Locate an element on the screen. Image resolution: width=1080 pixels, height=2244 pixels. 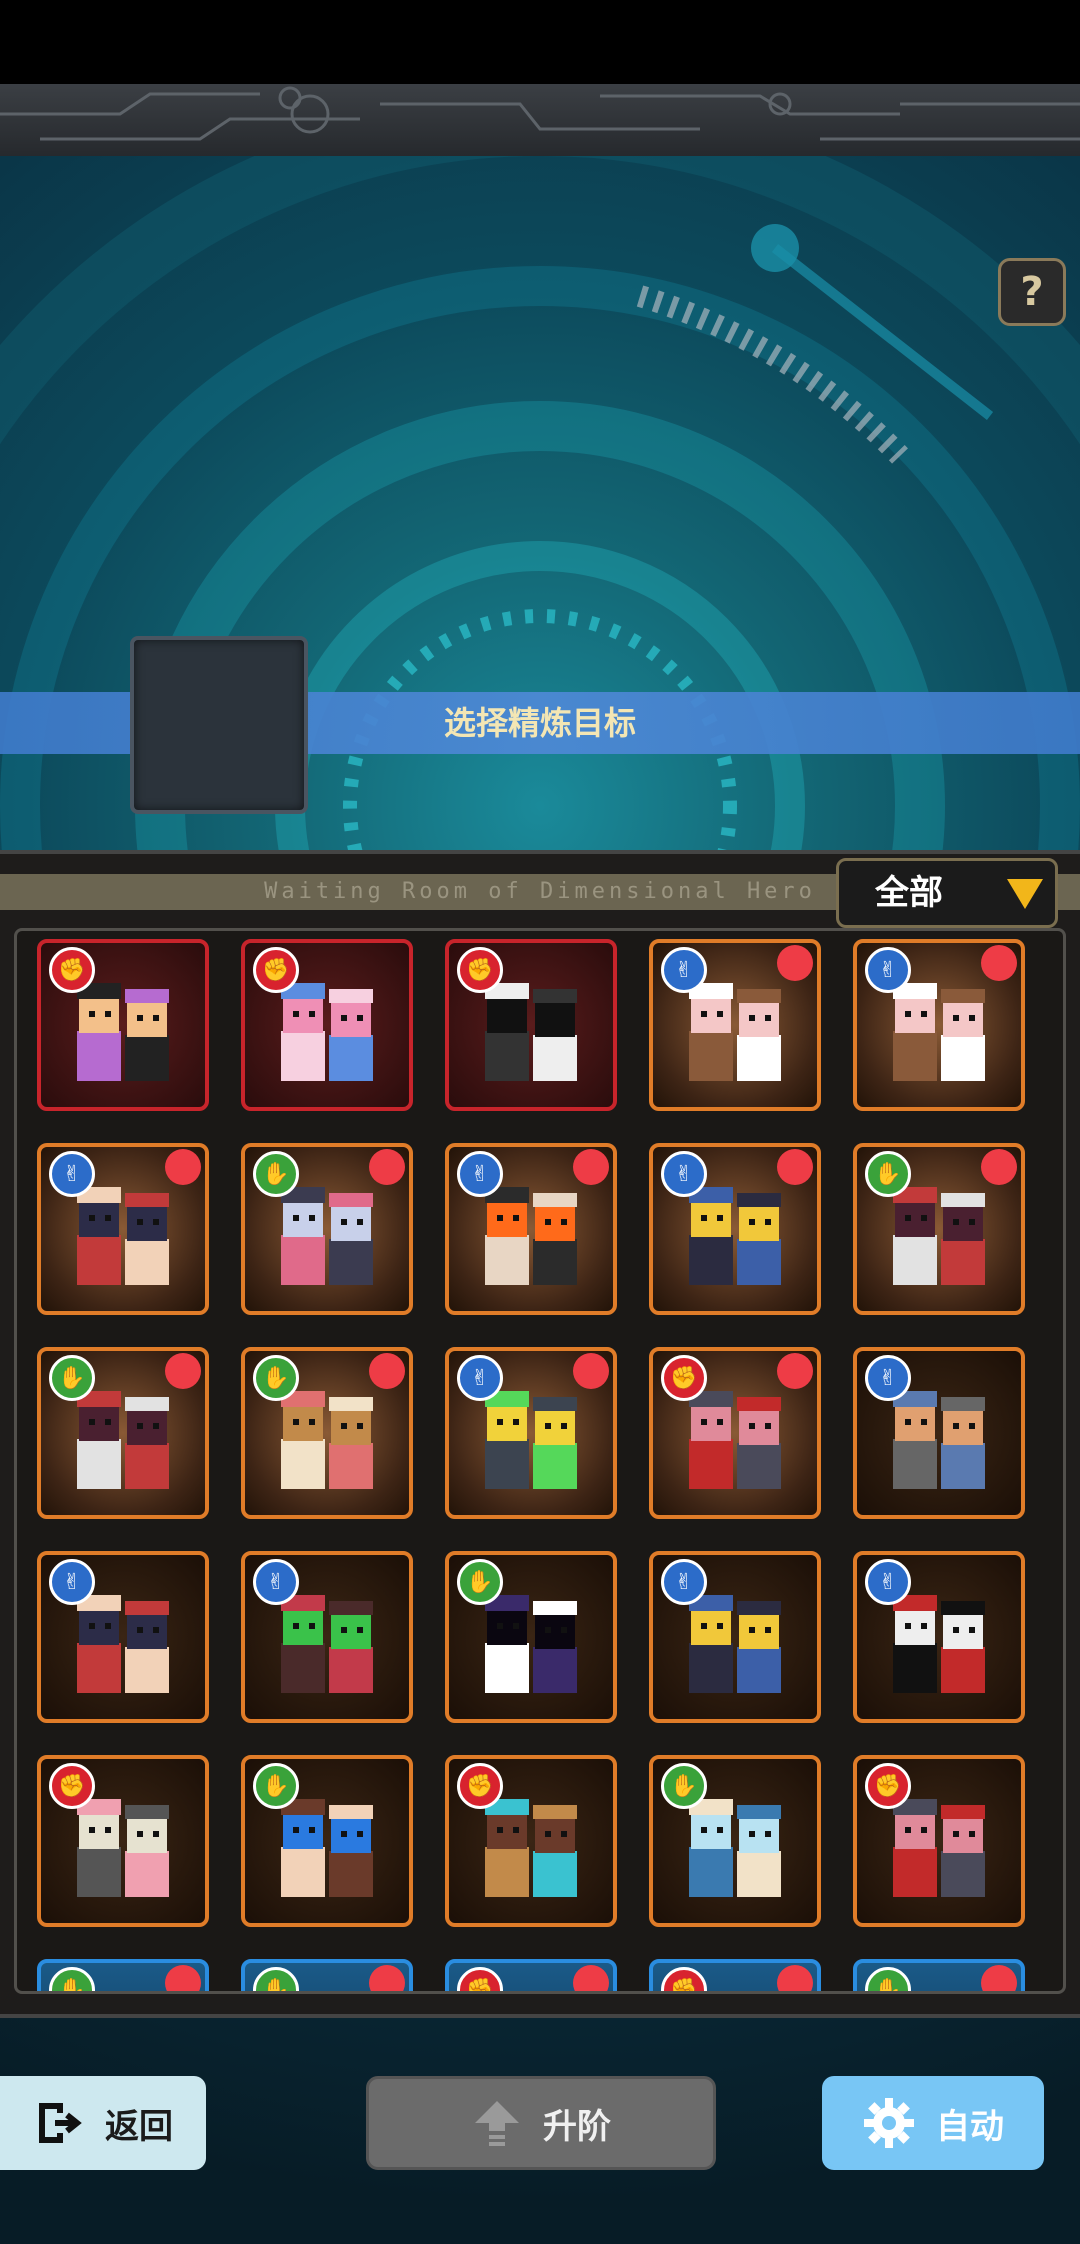
circuit-header-bar is located at coordinates (540, 121).